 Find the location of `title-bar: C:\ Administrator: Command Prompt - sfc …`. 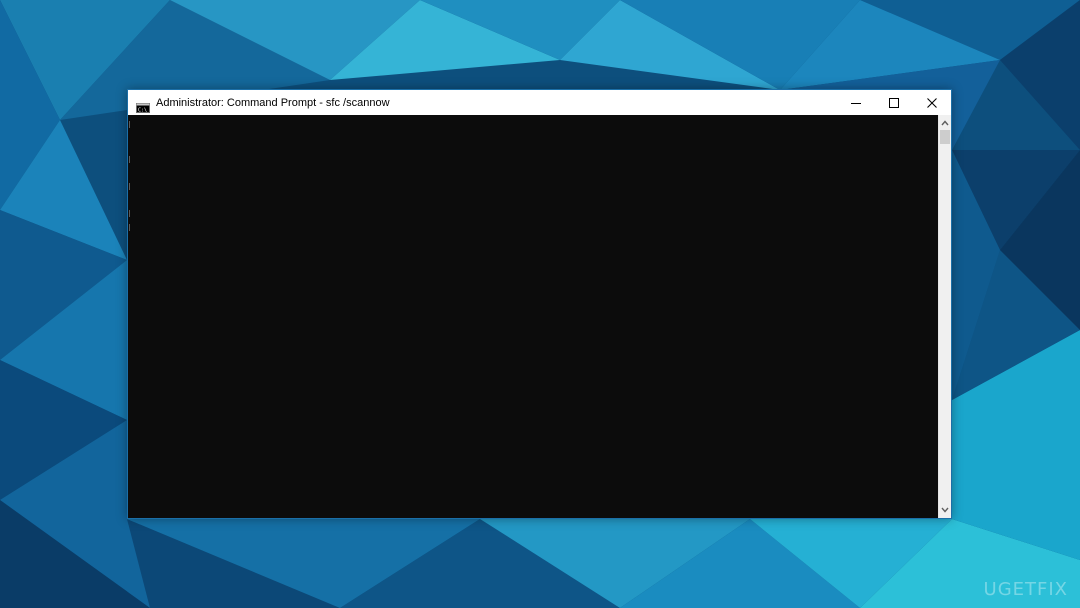

title-bar: C:\ Administrator: Command Prompt - sfc … is located at coordinates (539, 102).